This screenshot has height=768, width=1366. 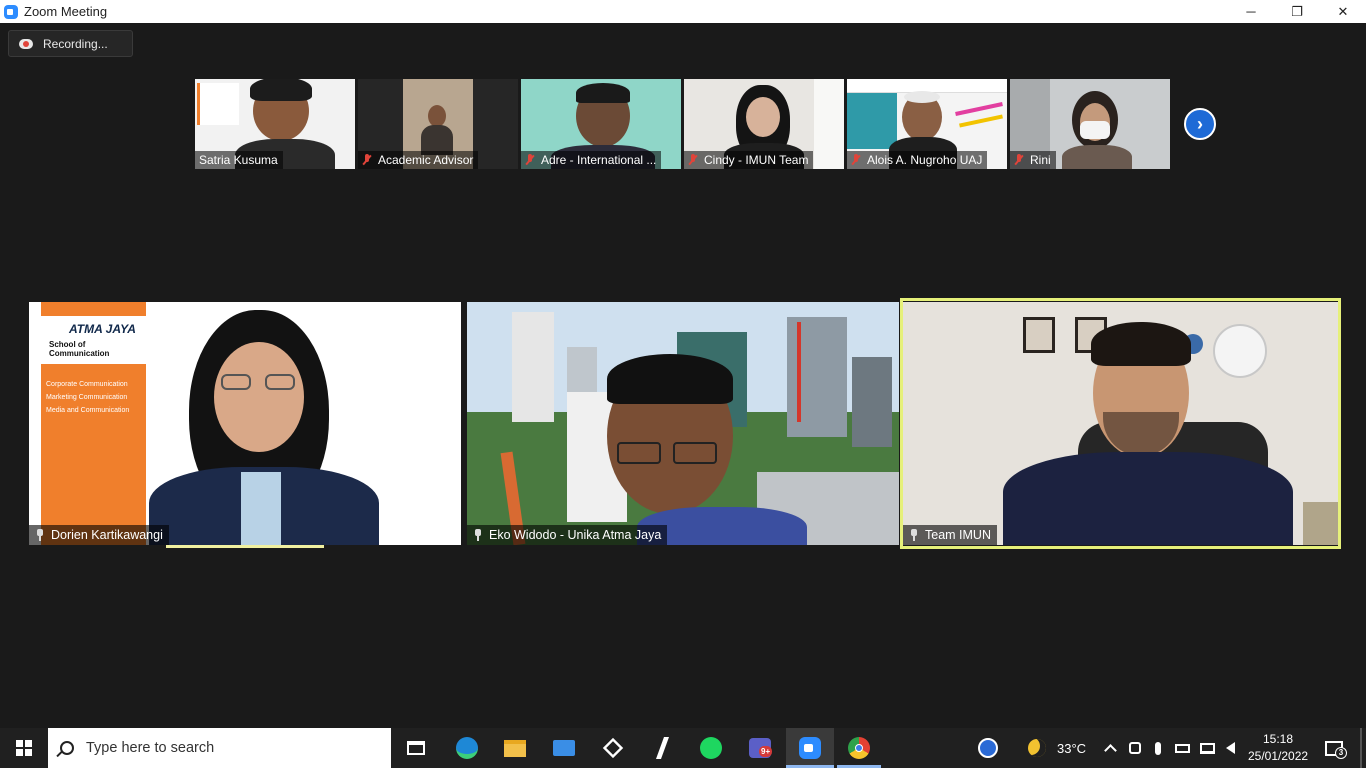 I want to click on video-tile-eko: Eko Widodo - Unika Atma Jaya, so click(x=683, y=423).